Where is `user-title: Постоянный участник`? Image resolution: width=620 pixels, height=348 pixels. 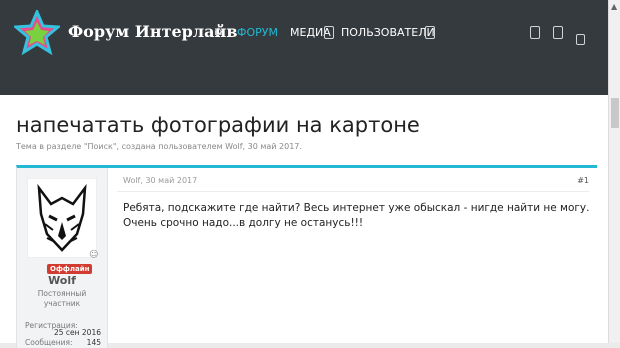 user-title: Постоянный участник is located at coordinates (62, 299).